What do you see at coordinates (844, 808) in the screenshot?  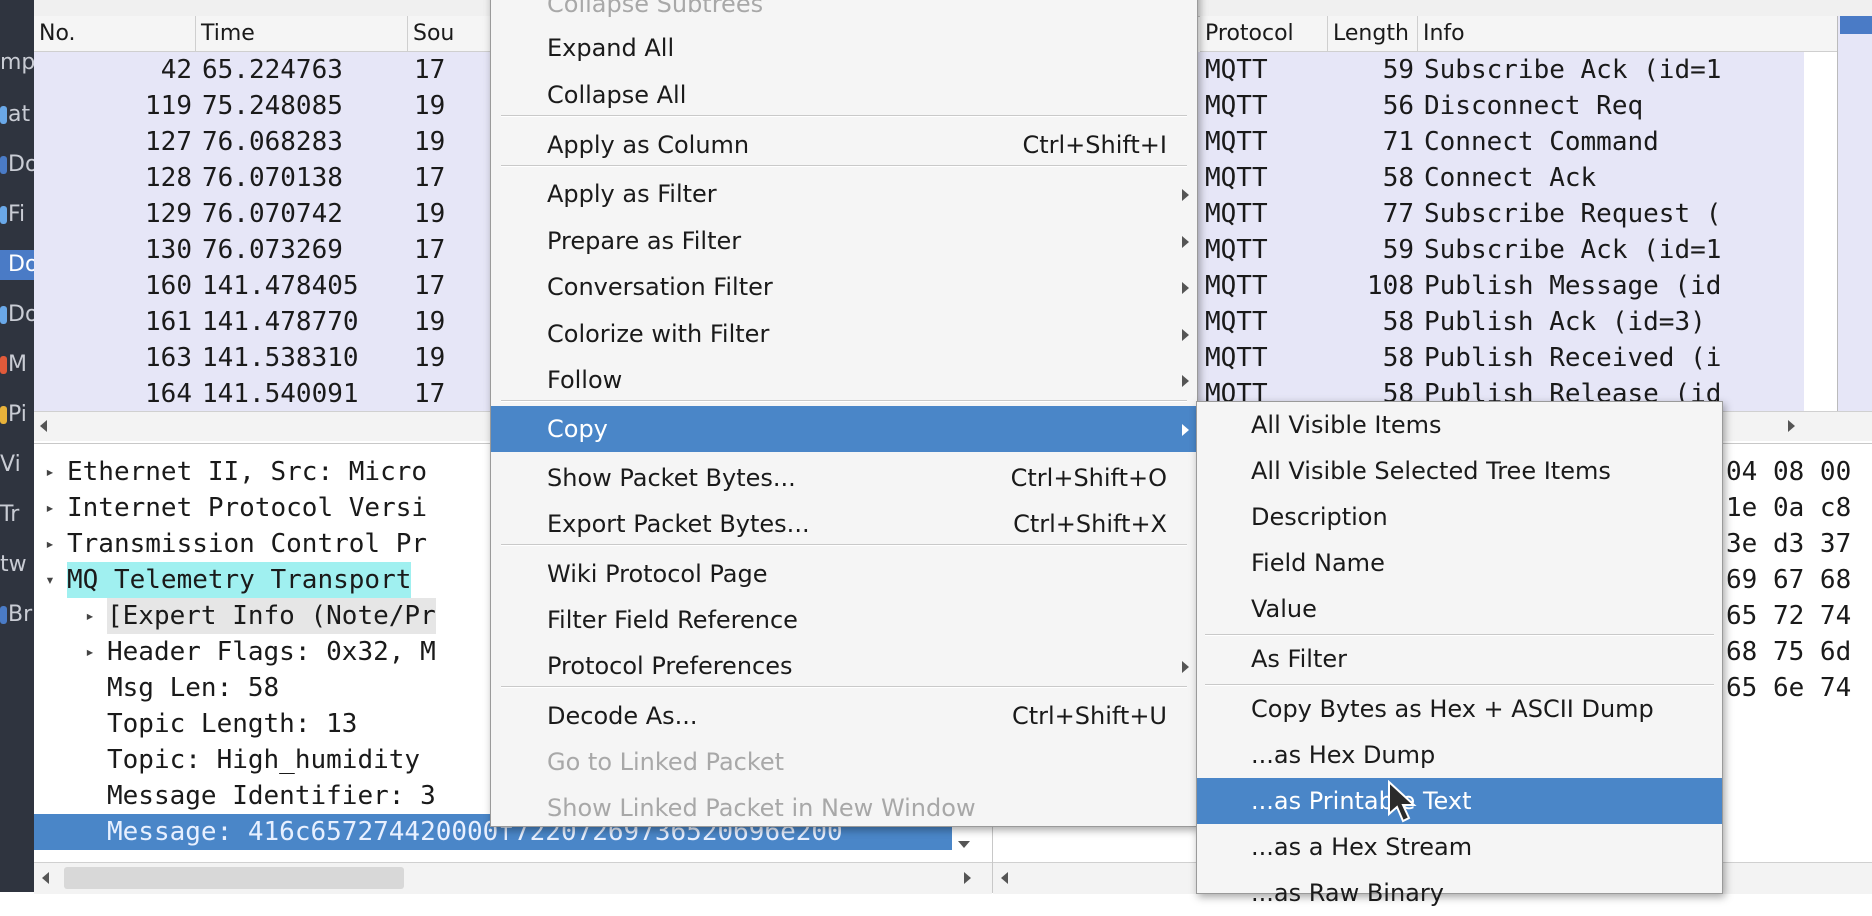 I see `menu-item-show-linked-packet-in-new-window: Show Linked Packet in New Window` at bounding box center [844, 808].